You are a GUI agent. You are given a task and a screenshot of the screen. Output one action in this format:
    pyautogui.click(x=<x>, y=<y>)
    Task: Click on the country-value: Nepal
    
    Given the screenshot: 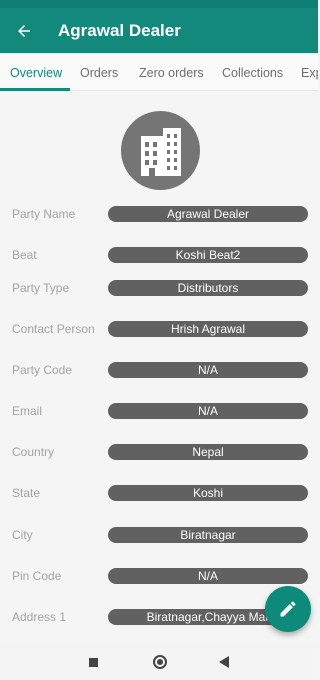 What is the action you would take?
    pyautogui.click(x=208, y=452)
    